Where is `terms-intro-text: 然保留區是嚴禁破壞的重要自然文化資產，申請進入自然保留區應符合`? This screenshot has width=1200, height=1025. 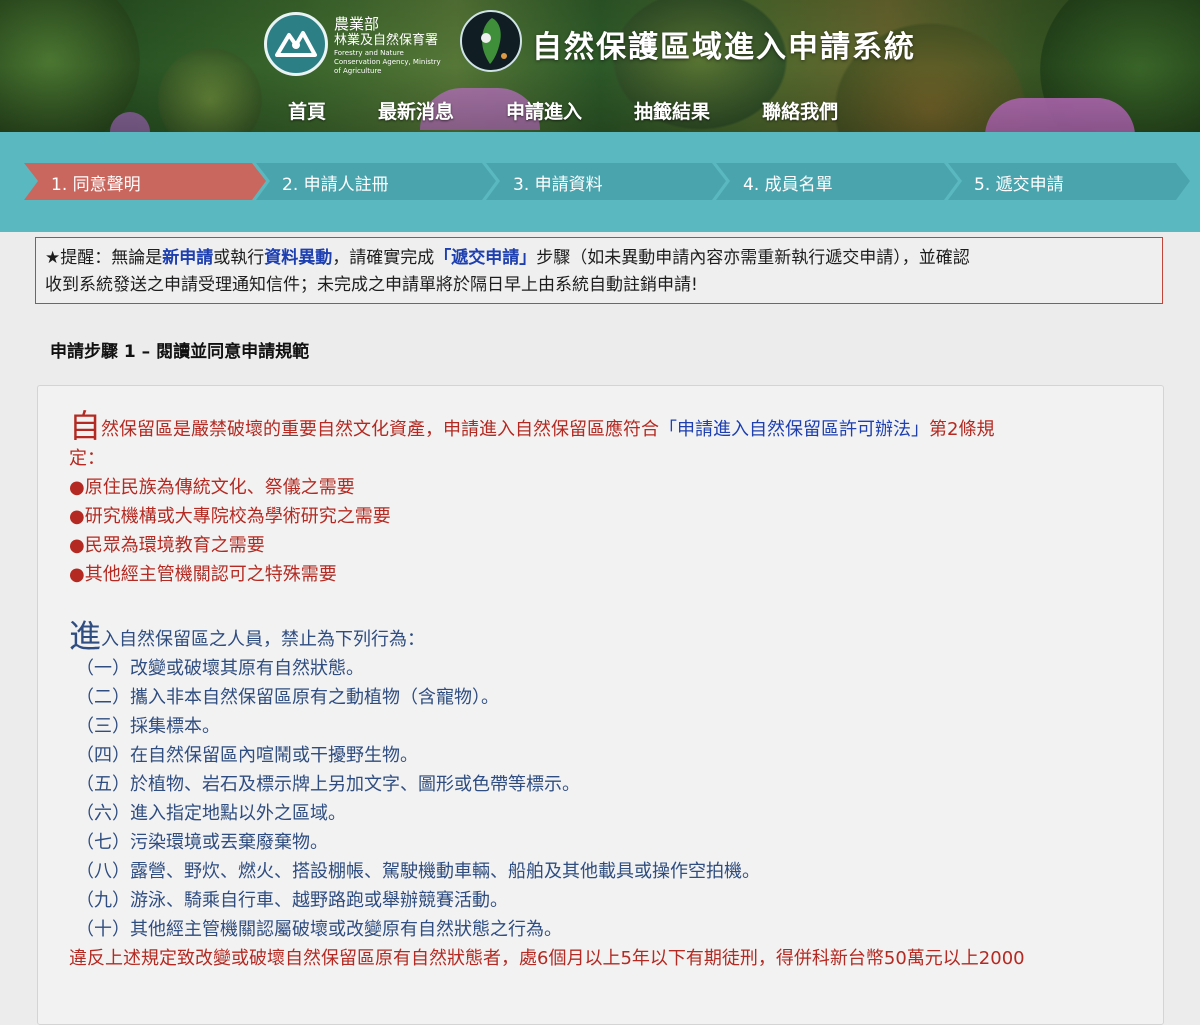 terms-intro-text: 然保留區是嚴禁破壞的重要自然文化資產，申請進入自然保留區應符合 is located at coordinates (380, 429).